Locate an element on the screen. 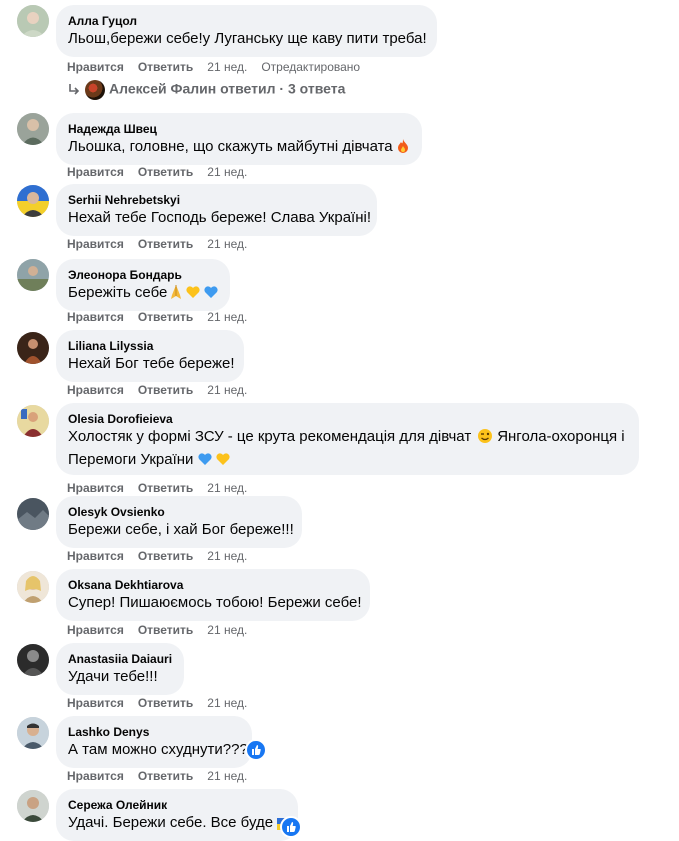 The width and height of the screenshot is (679, 841). reply-arrow-icon is located at coordinates (74, 90).